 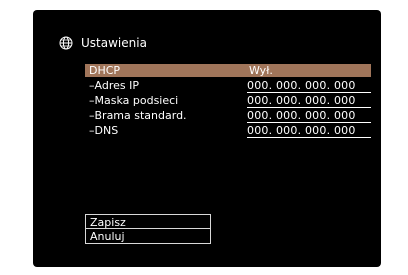 What do you see at coordinates (134, 100) in the screenshot?
I see `setting-label-subnet-mask: –Maska podsieci` at bounding box center [134, 100].